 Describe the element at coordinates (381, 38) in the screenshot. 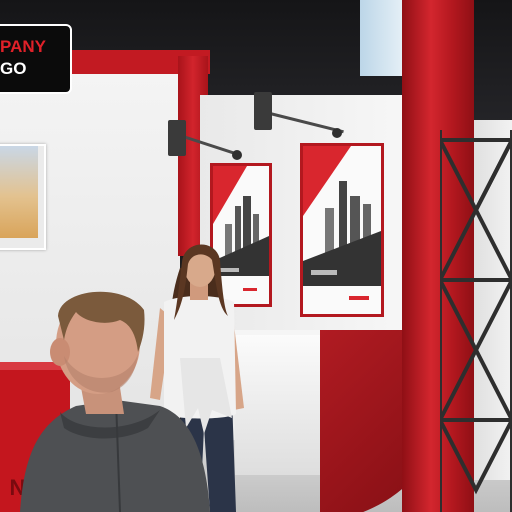

I see `hanging-banner` at that location.